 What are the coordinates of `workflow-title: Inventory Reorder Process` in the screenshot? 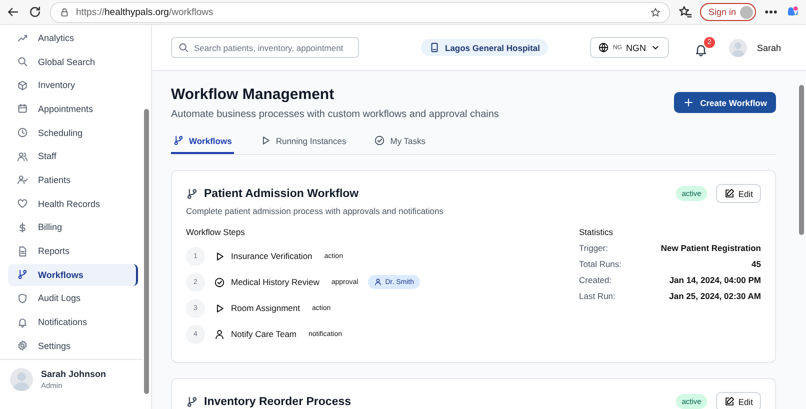 It's located at (278, 402).